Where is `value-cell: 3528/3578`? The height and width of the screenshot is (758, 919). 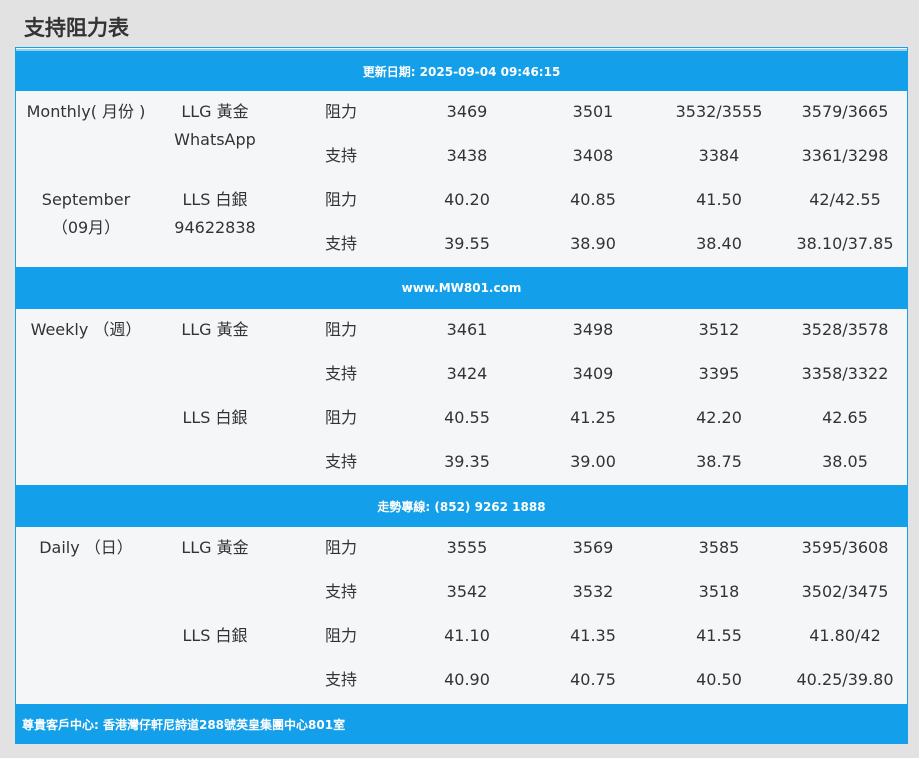 value-cell: 3528/3578 is located at coordinates (845, 329).